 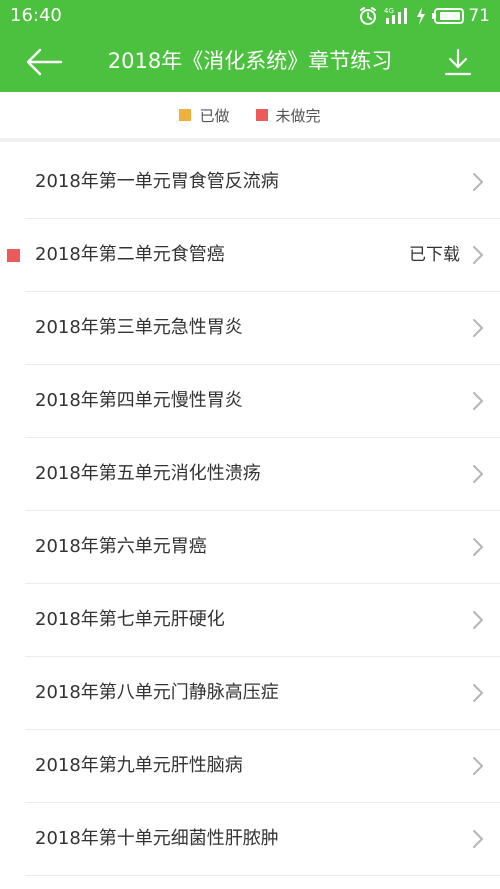 I want to click on chapter-title: 2018年第十单元细菌性肝脓肿, so click(x=157, y=838).